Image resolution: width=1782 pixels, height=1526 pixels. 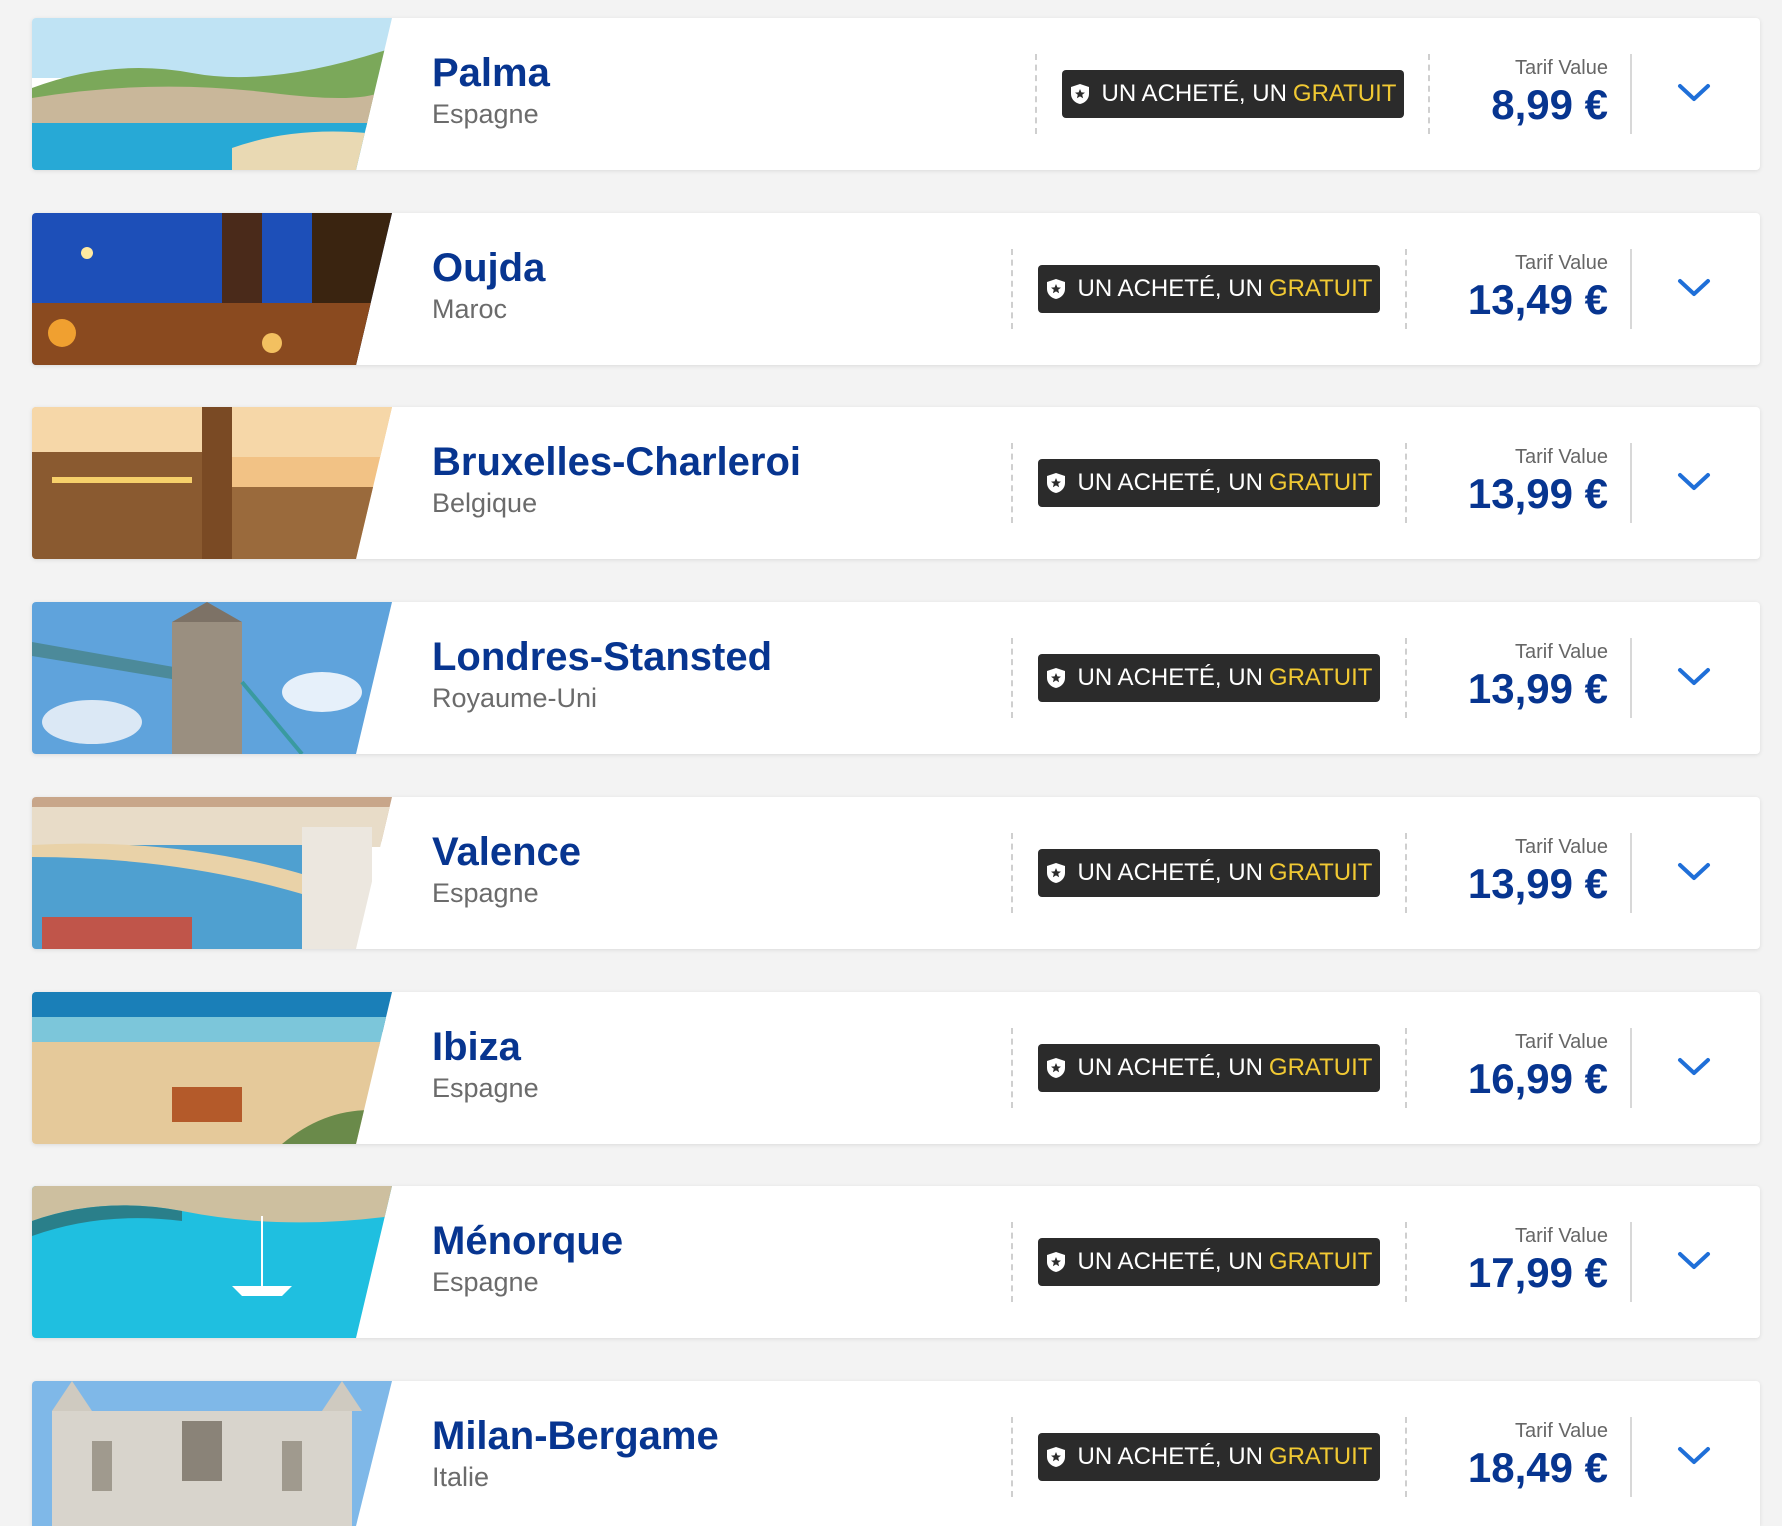 What do you see at coordinates (507, 852) in the screenshot?
I see `destination-city: Valence` at bounding box center [507, 852].